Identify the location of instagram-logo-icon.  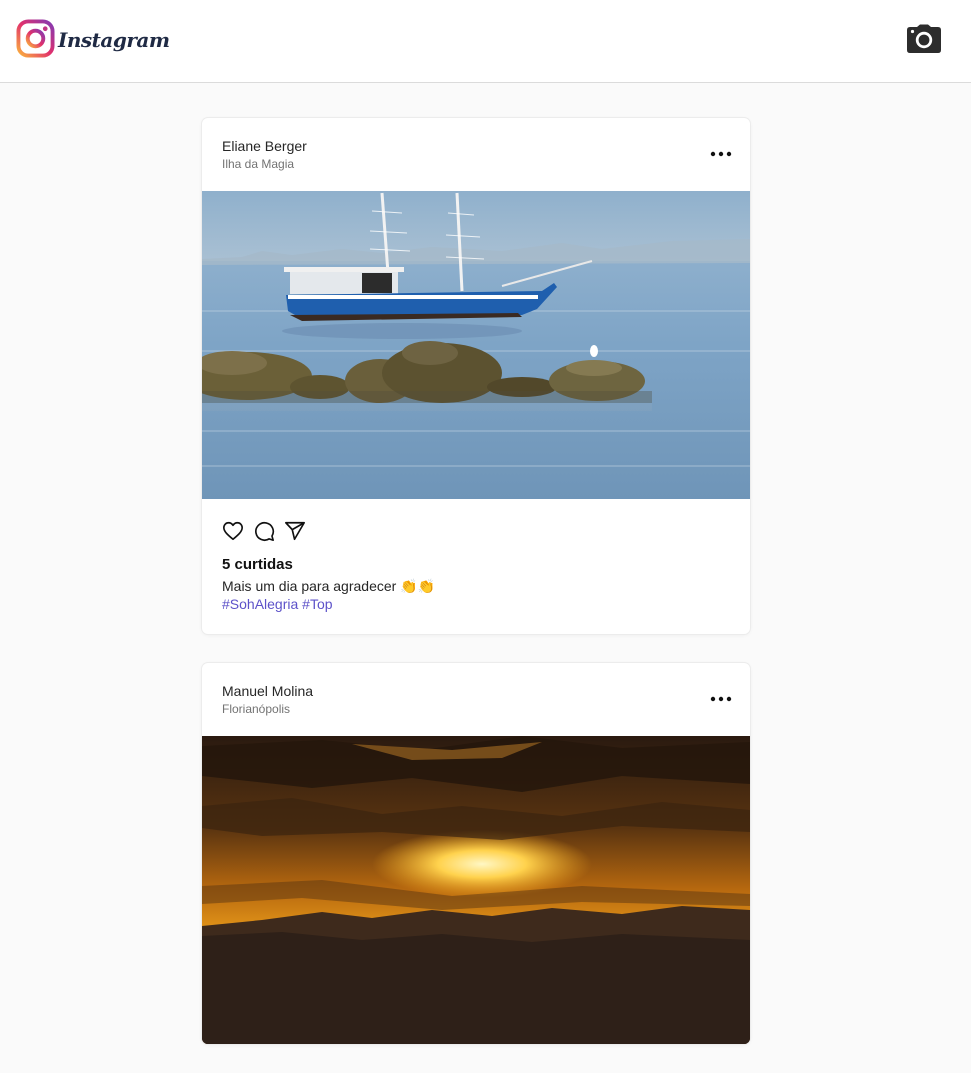
(35, 38).